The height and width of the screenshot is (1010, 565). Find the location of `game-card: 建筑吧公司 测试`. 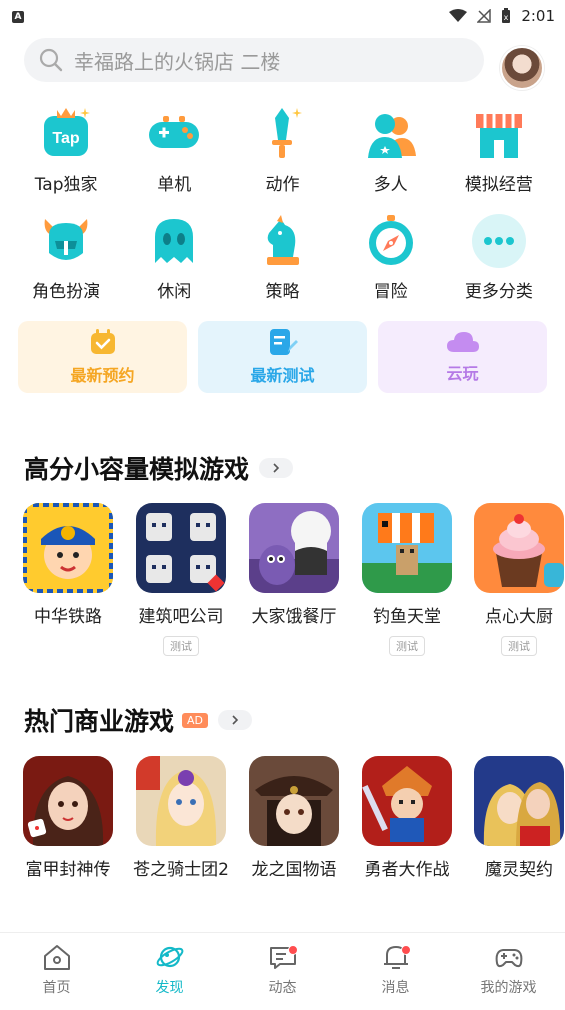

game-card: 建筑吧公司 测试 is located at coordinates (181, 579).